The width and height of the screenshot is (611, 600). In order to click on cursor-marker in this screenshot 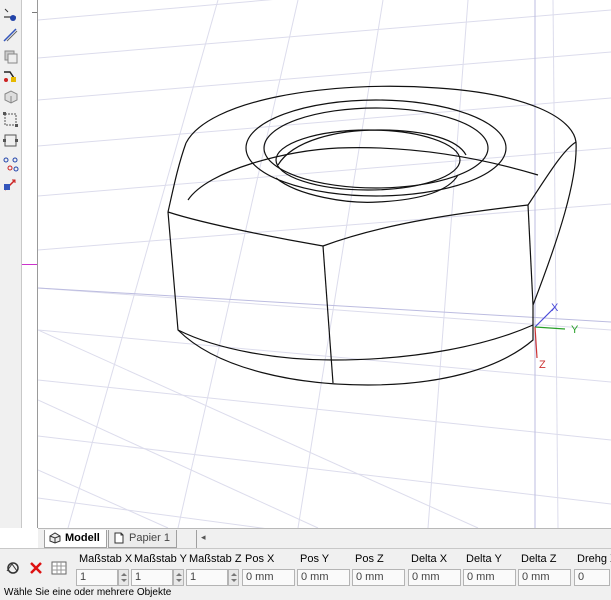, I will do `click(29, 264)`.